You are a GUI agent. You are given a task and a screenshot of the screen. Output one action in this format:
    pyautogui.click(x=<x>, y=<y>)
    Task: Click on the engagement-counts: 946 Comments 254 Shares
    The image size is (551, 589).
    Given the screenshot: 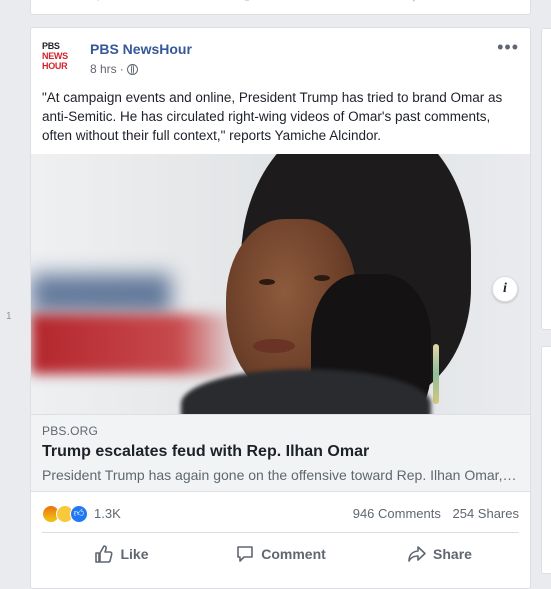 What is the action you would take?
    pyautogui.click(x=432, y=513)
    